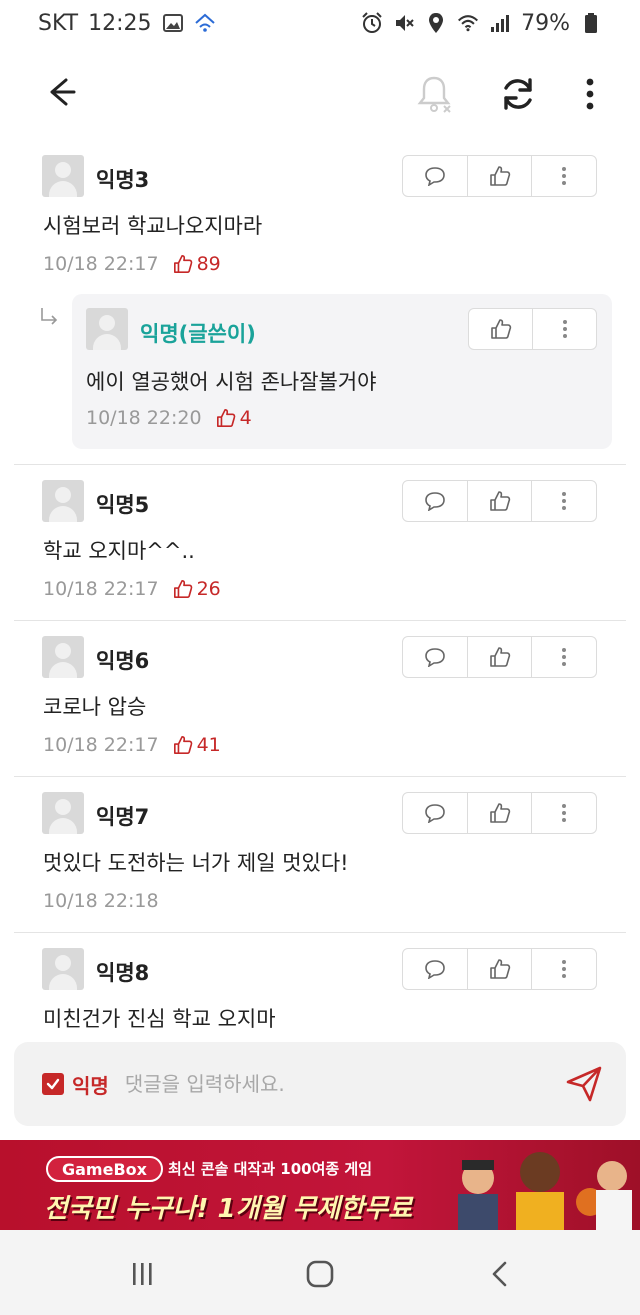 This screenshot has height=1315, width=640. I want to click on reply-item: 익명(글쓴이) 에이 열공했어 시험 존나잘볼거야 10/18 22:20 4, so click(342, 371).